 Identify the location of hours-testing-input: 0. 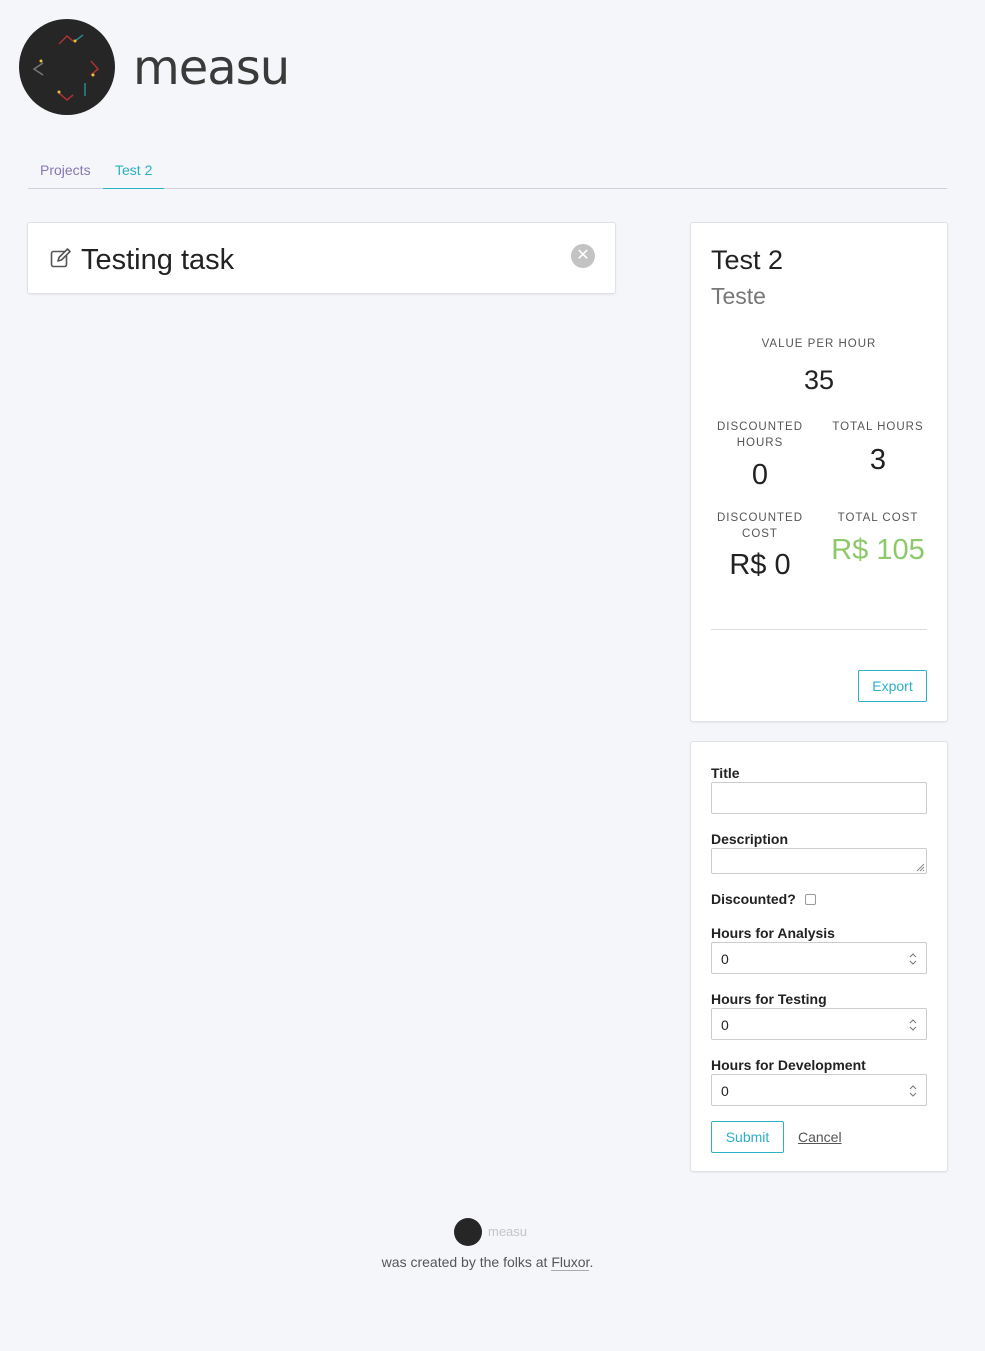
(819, 1024).